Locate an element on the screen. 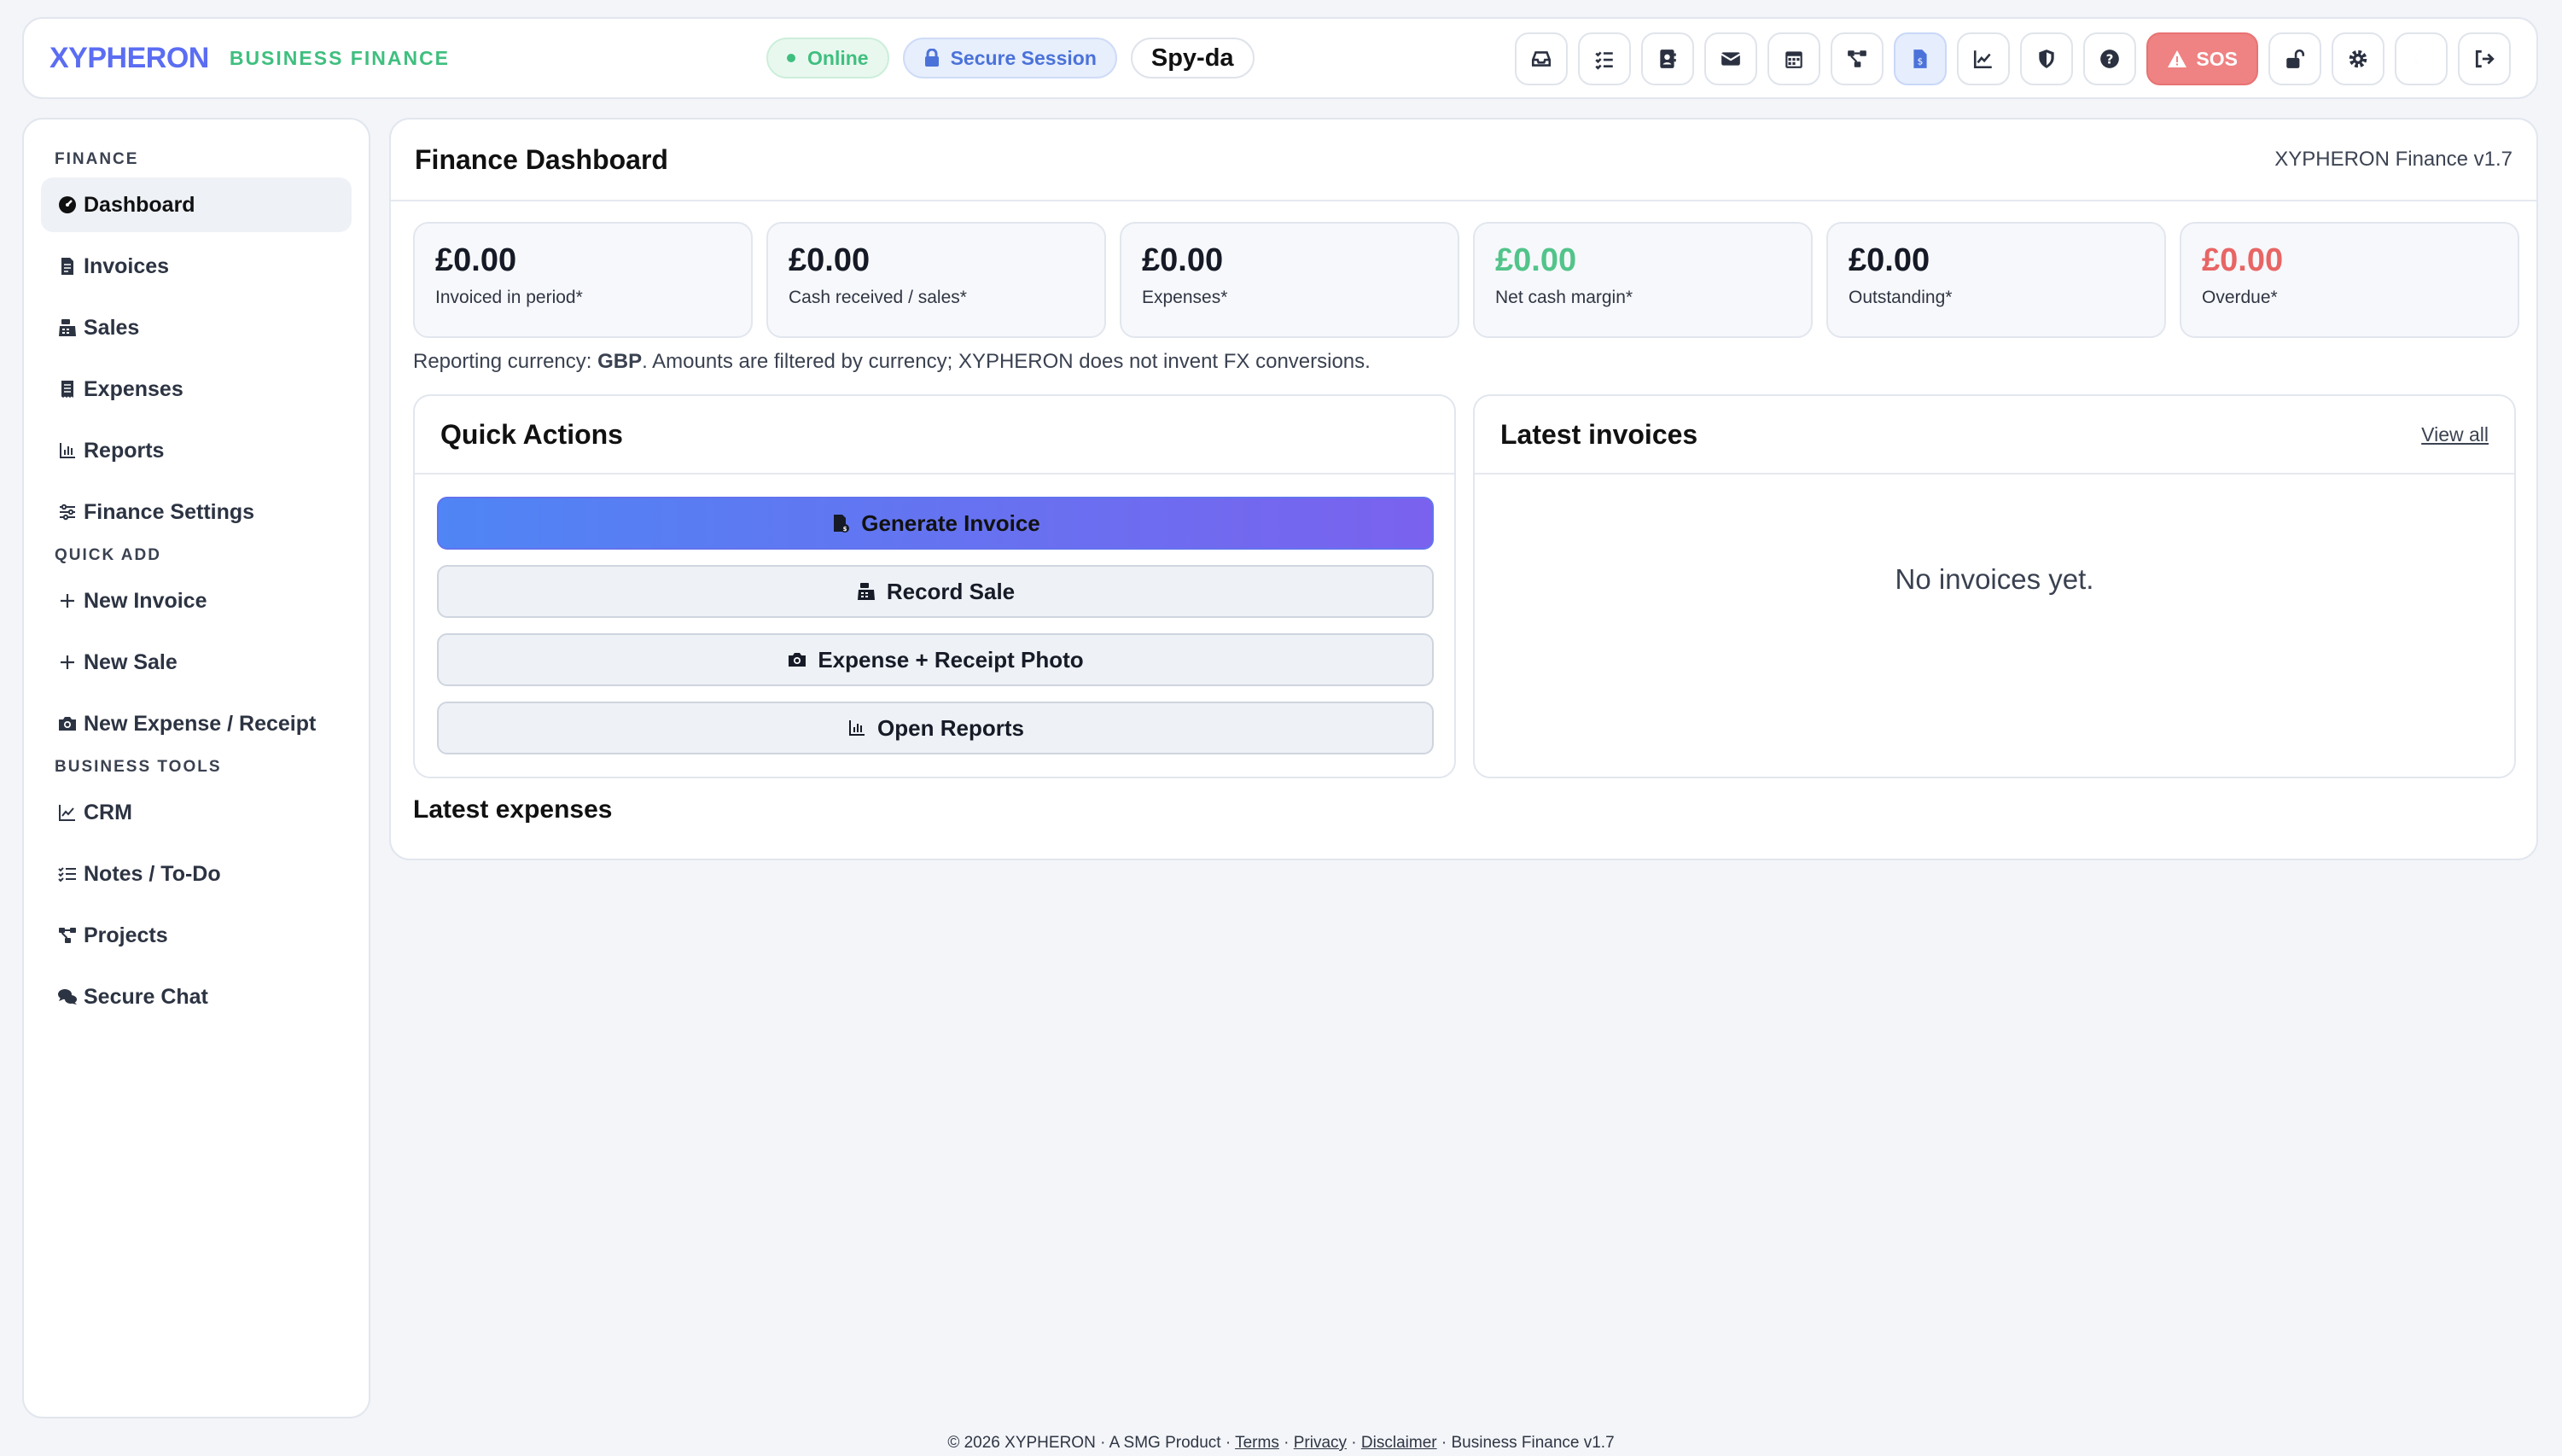 The image size is (2562, 1456). footer-version: · Business Finance v1.7 is located at coordinates (1525, 1443).